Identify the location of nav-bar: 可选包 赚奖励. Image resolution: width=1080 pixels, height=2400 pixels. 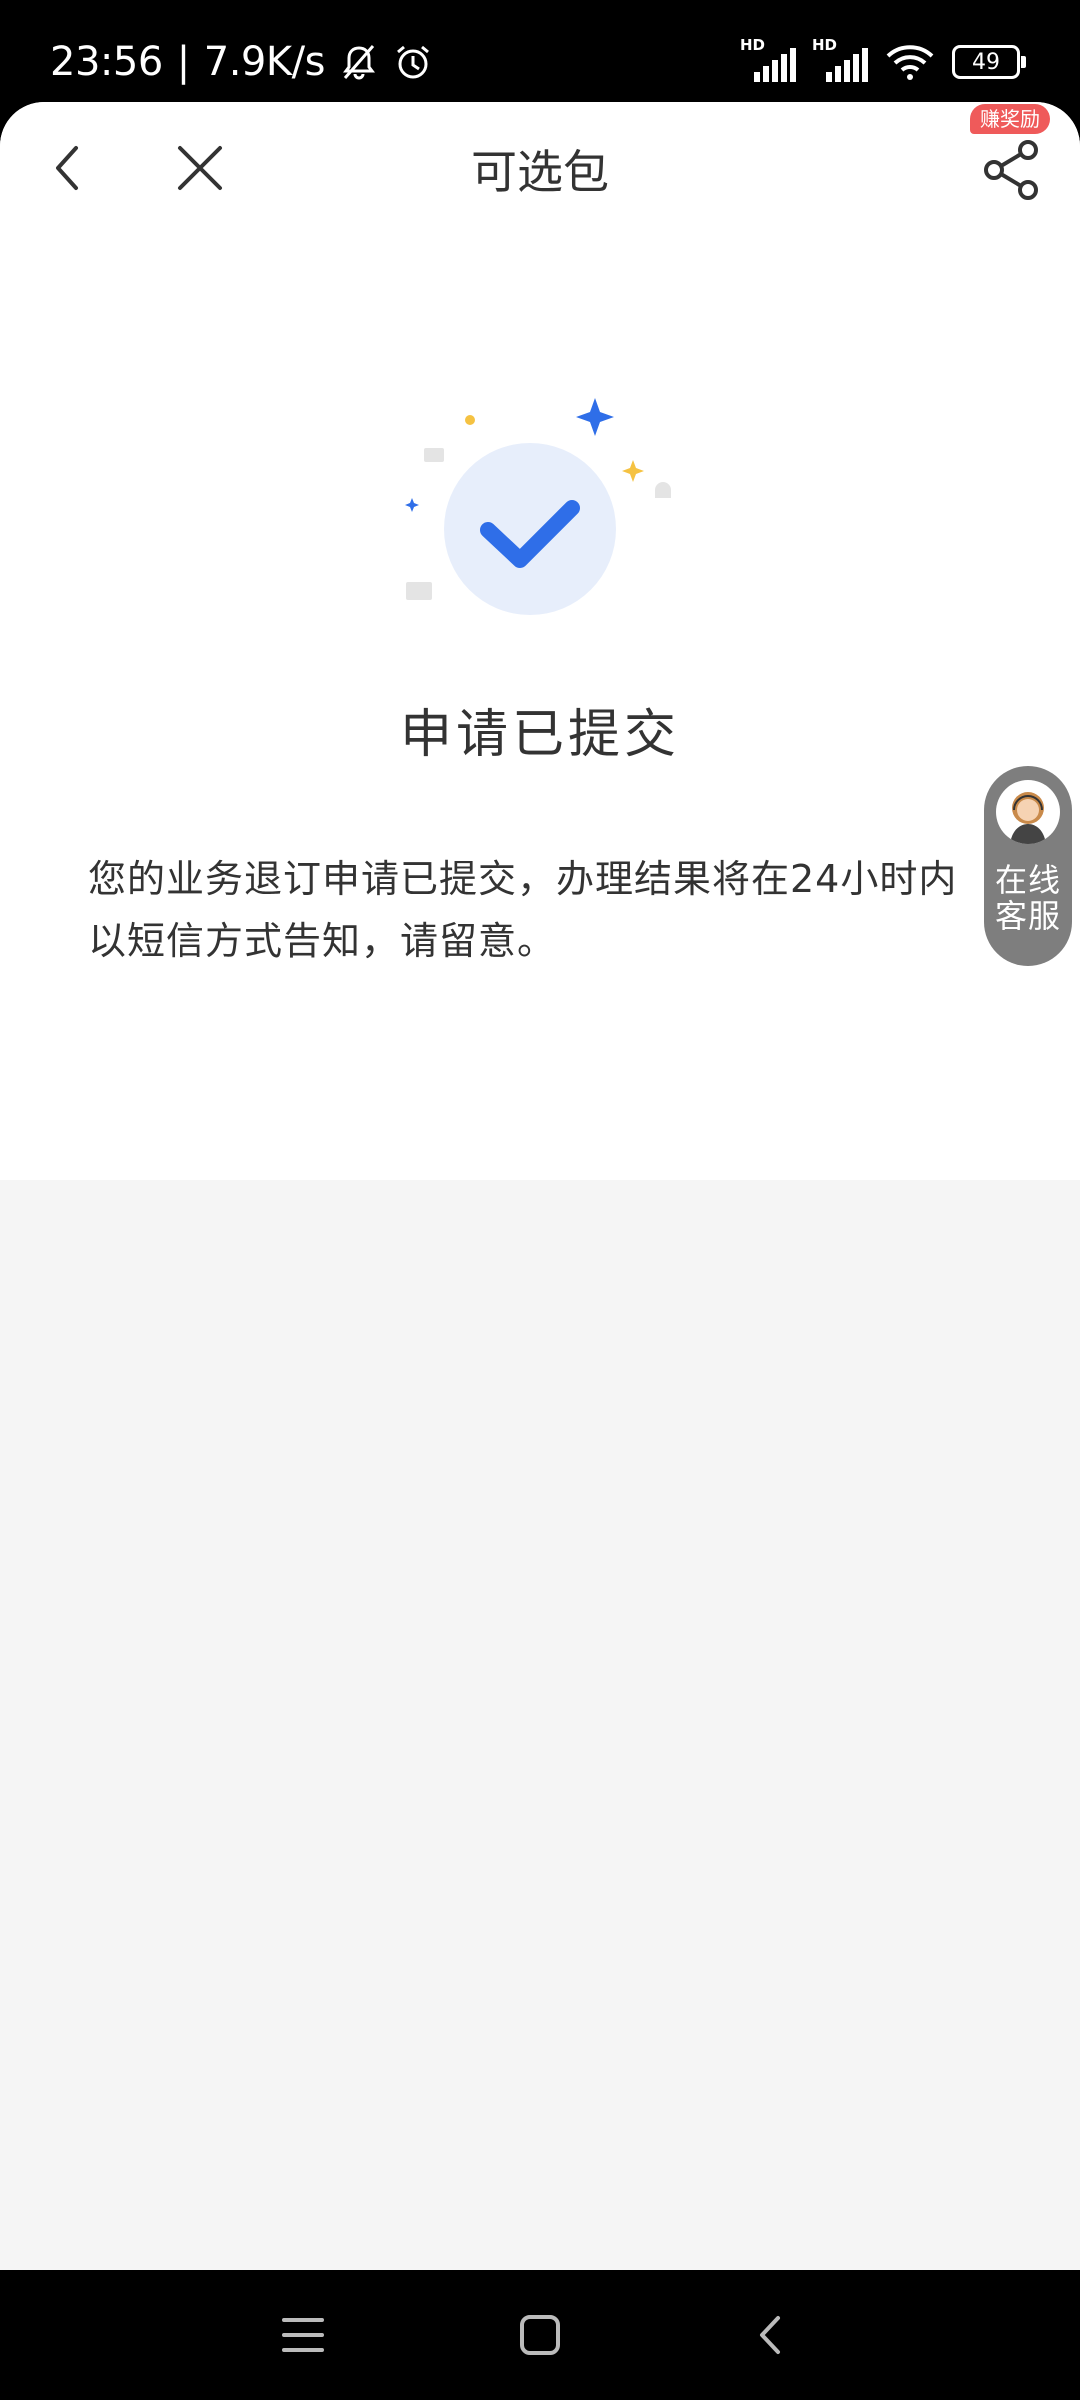
(540, 167).